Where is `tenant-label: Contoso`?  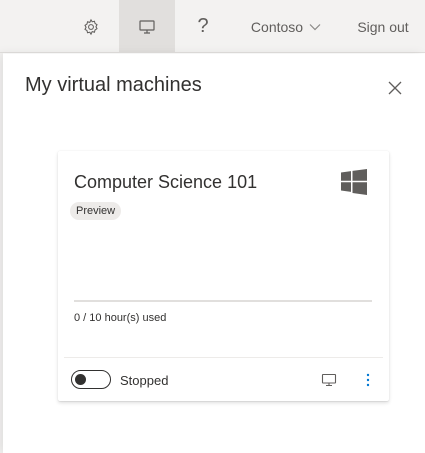
tenant-label: Contoso is located at coordinates (277, 26).